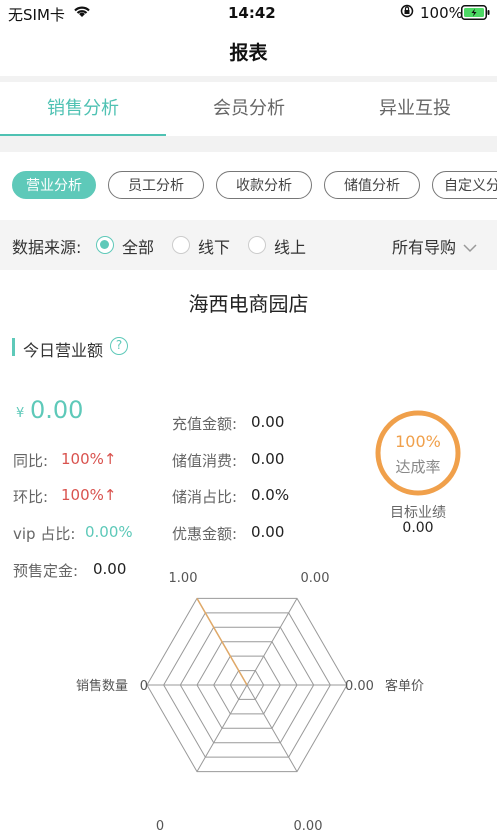 This screenshot has width=497, height=833. What do you see at coordinates (257, 245) in the screenshot?
I see `radio-online` at bounding box center [257, 245].